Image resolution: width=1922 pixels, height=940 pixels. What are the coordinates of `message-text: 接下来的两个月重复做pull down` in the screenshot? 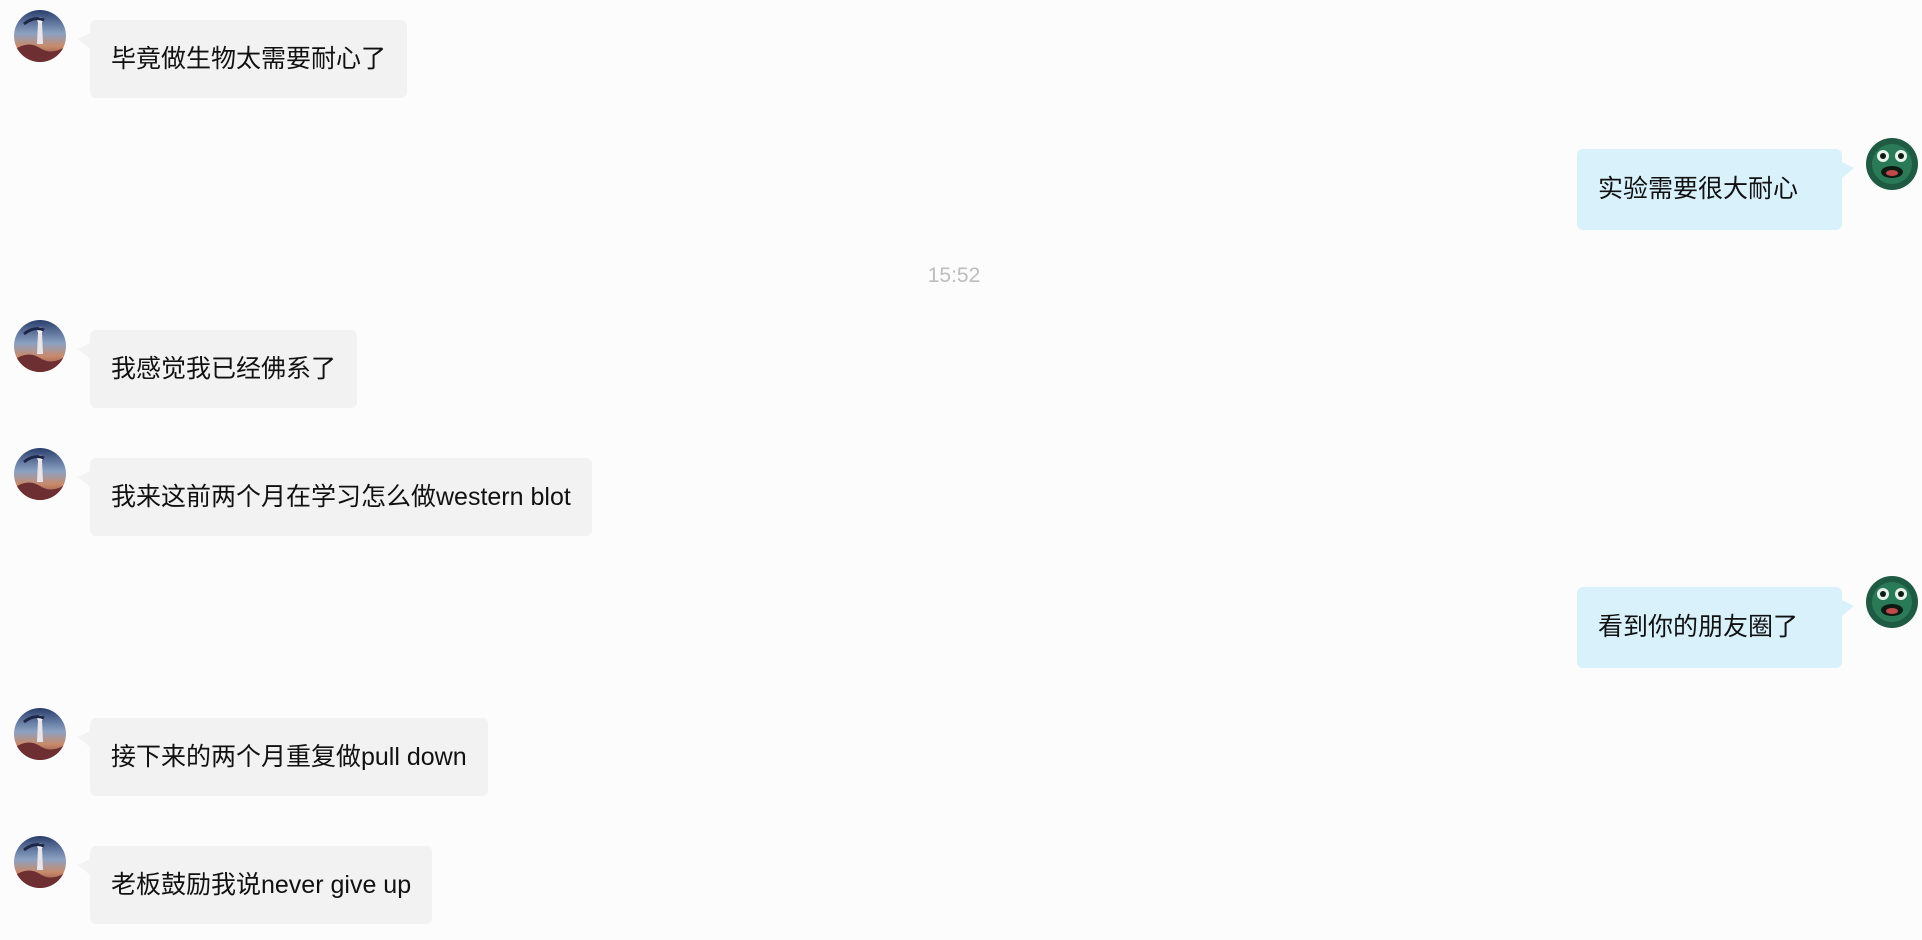 It's located at (289, 757).